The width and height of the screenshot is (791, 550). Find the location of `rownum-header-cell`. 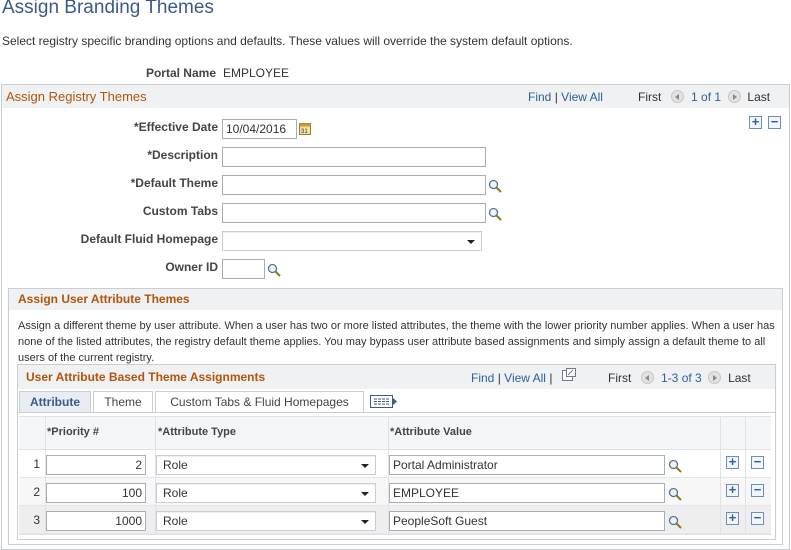

rownum-header-cell is located at coordinates (32, 433).